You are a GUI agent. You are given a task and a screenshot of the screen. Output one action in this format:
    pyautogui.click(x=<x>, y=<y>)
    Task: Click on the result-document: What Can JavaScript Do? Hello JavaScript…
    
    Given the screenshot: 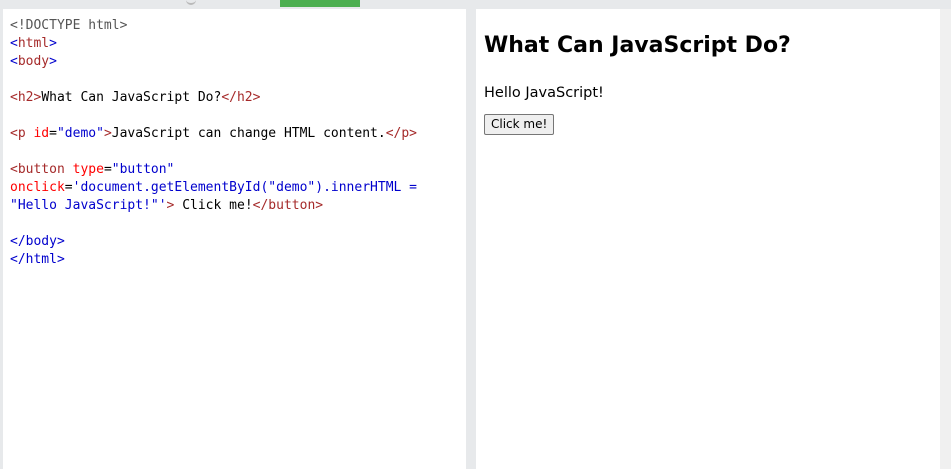 What is the action you would take?
    pyautogui.click(x=708, y=72)
    